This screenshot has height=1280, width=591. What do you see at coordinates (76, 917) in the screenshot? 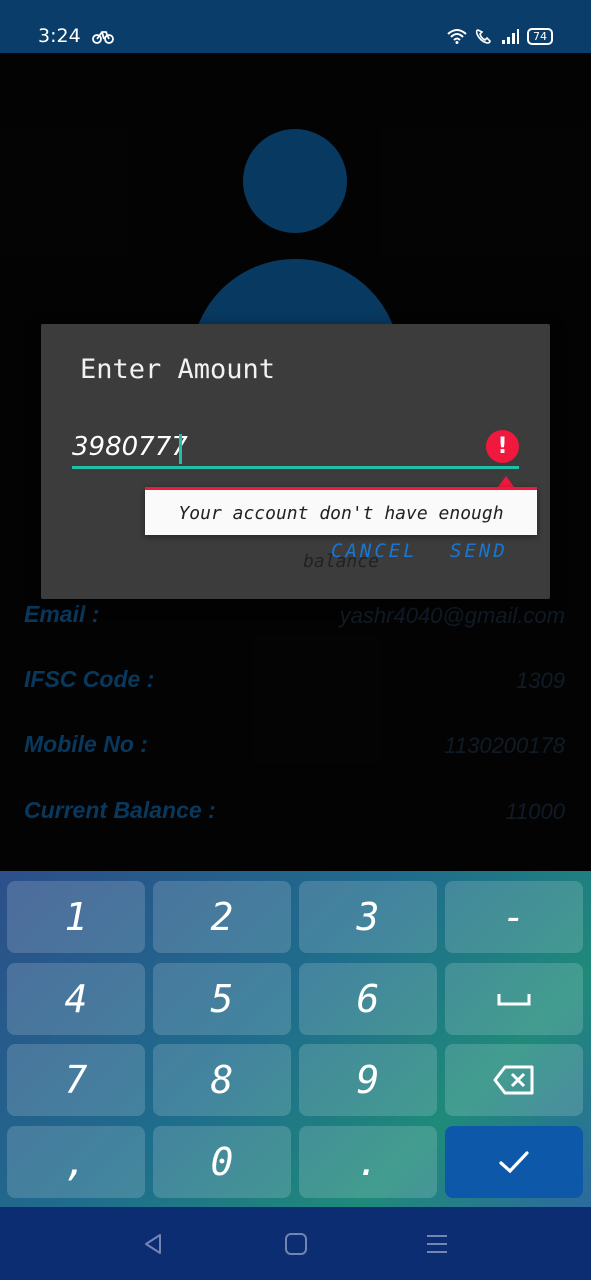
I see `key-1: 1` at bounding box center [76, 917].